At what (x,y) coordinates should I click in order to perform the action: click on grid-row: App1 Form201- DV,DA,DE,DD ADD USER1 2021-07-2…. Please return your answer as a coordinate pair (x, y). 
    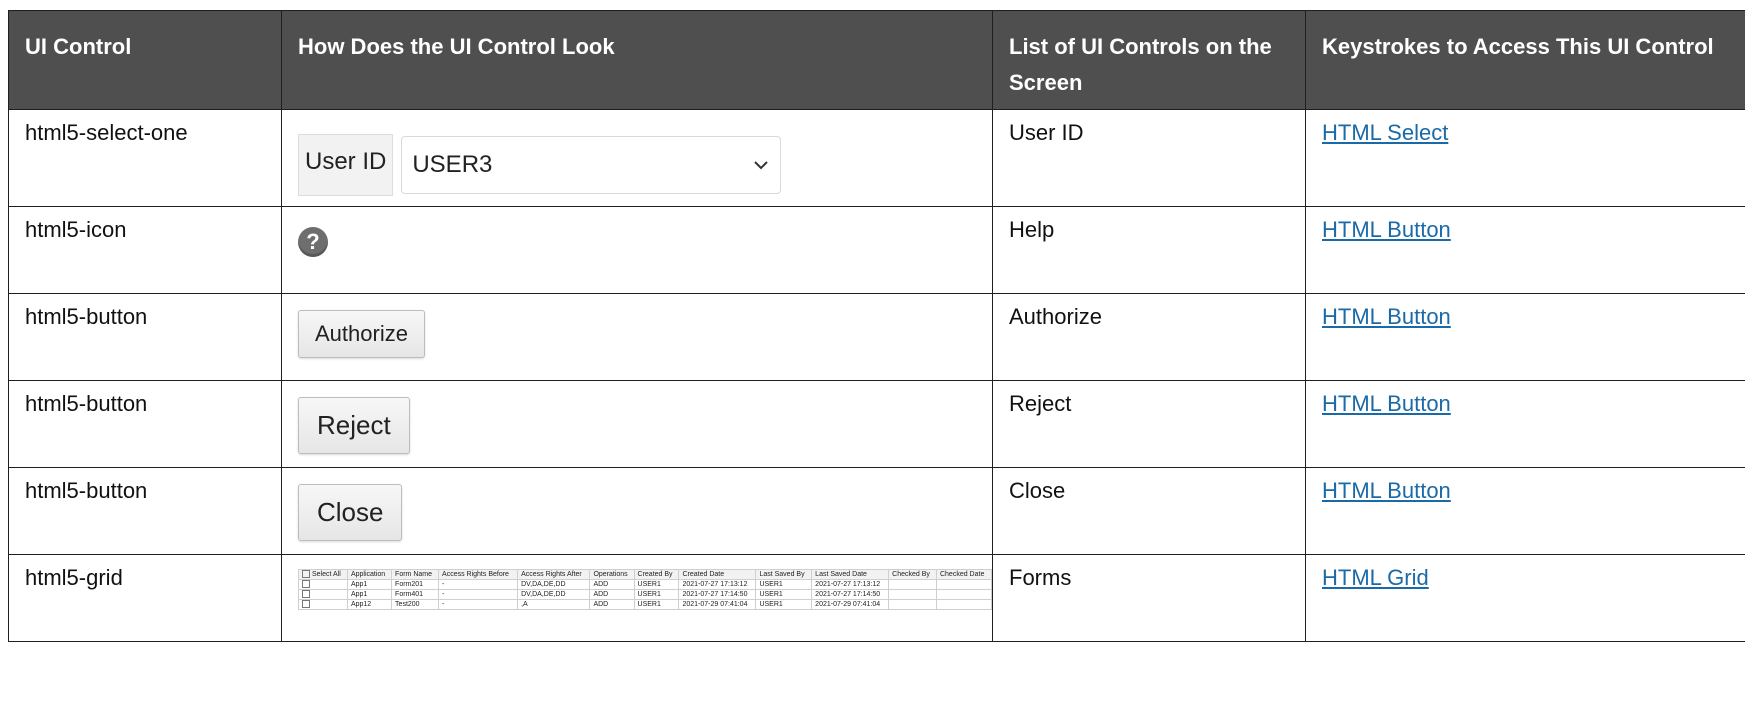
    Looking at the image, I should click on (645, 584).